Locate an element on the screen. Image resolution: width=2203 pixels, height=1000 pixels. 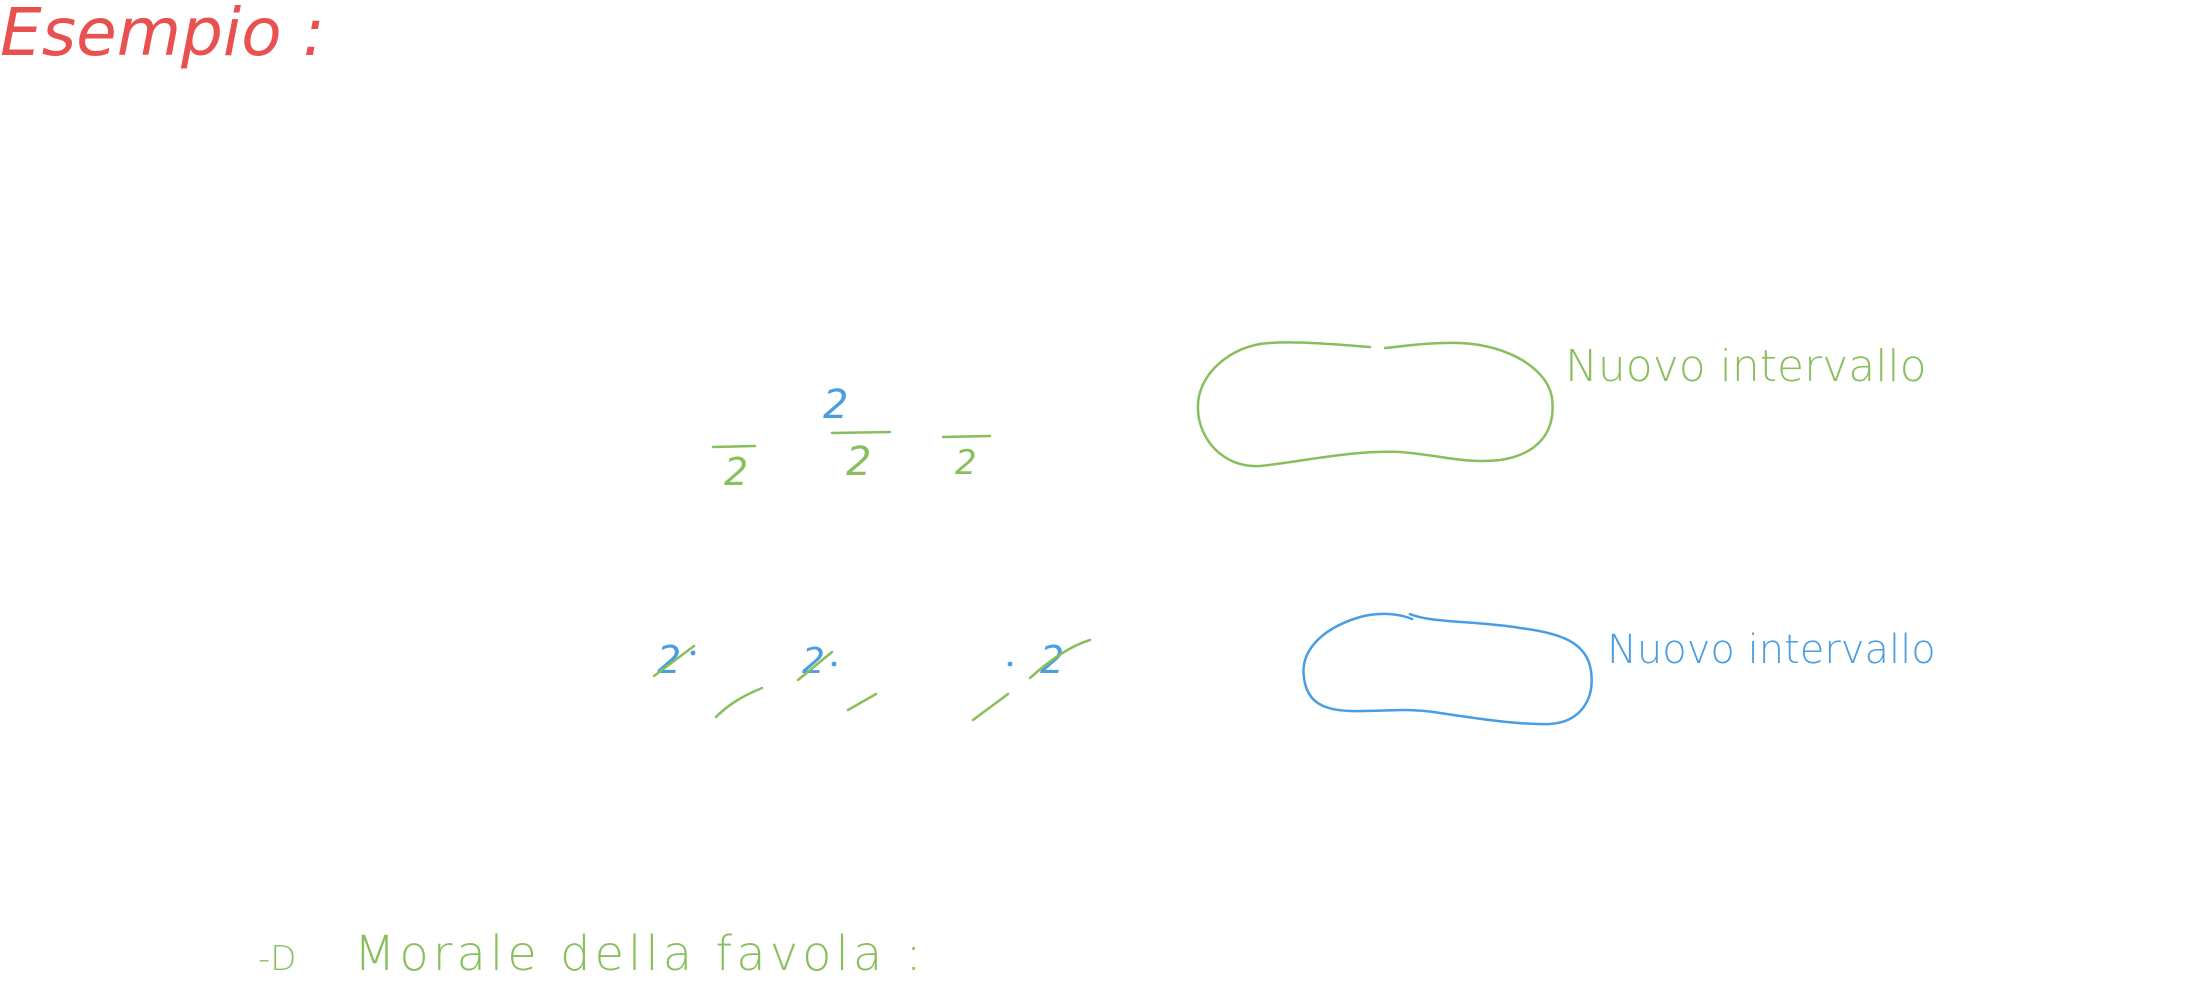
morale-arrow: -D is located at coordinates (277, 959).